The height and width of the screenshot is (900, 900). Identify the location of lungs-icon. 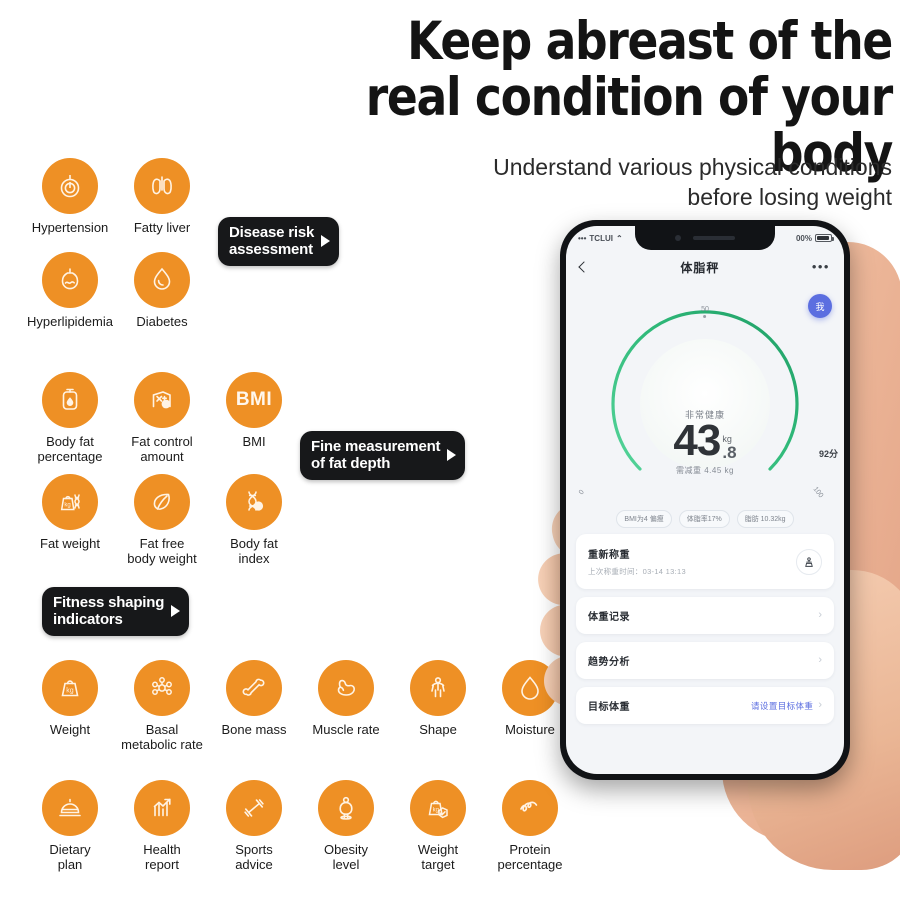
(162, 186).